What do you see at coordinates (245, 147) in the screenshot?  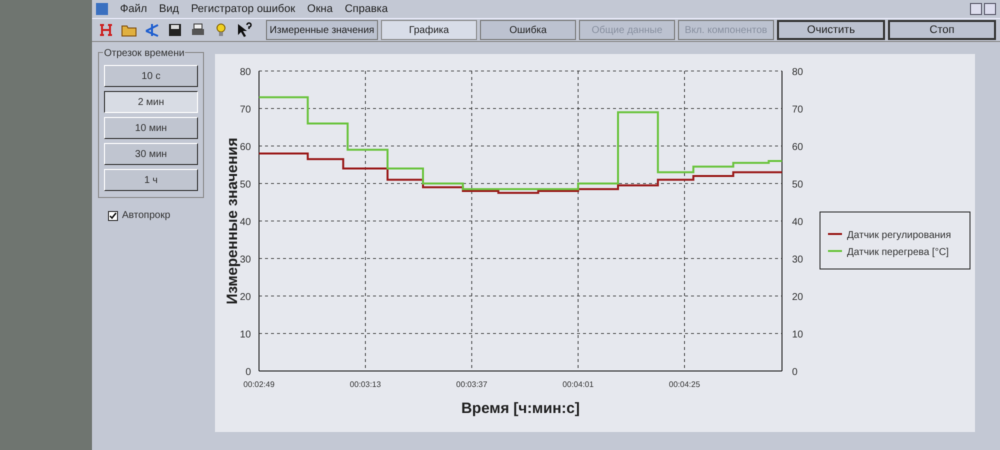 I see `y-tick-label: 60` at bounding box center [245, 147].